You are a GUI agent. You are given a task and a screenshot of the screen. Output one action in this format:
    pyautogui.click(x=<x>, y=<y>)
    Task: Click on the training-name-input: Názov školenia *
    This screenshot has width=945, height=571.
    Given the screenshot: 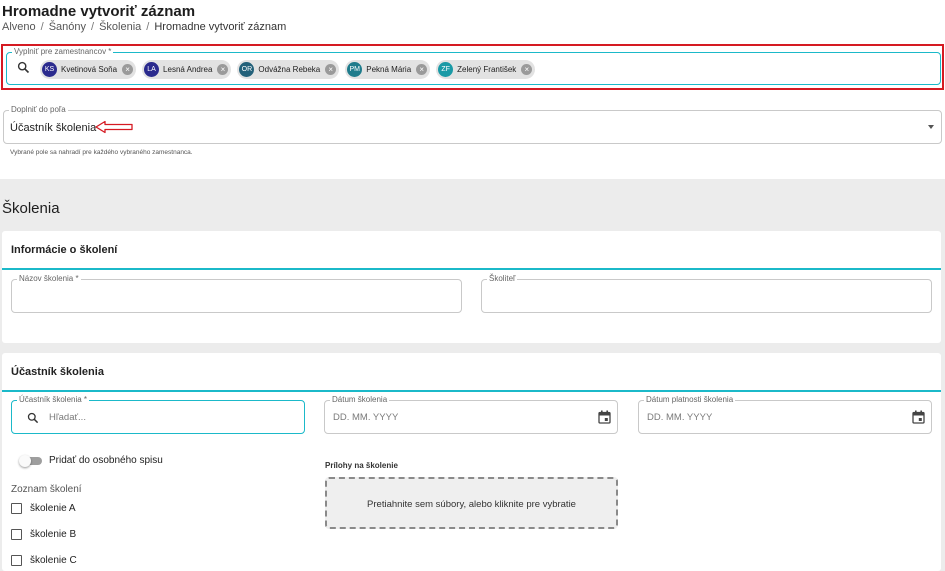 What is the action you would take?
    pyautogui.click(x=236, y=293)
    